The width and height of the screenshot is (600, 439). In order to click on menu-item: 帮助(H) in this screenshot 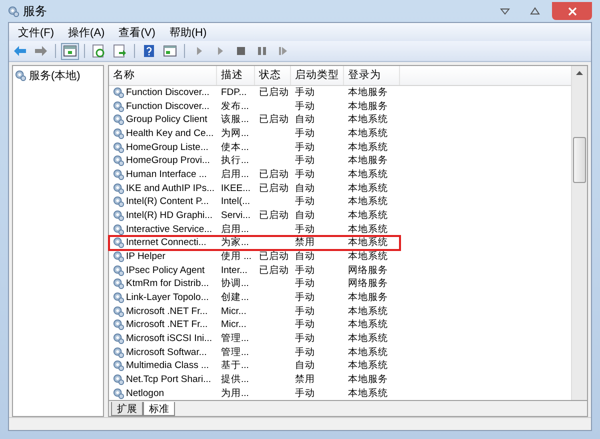, I will do `click(188, 32)`.